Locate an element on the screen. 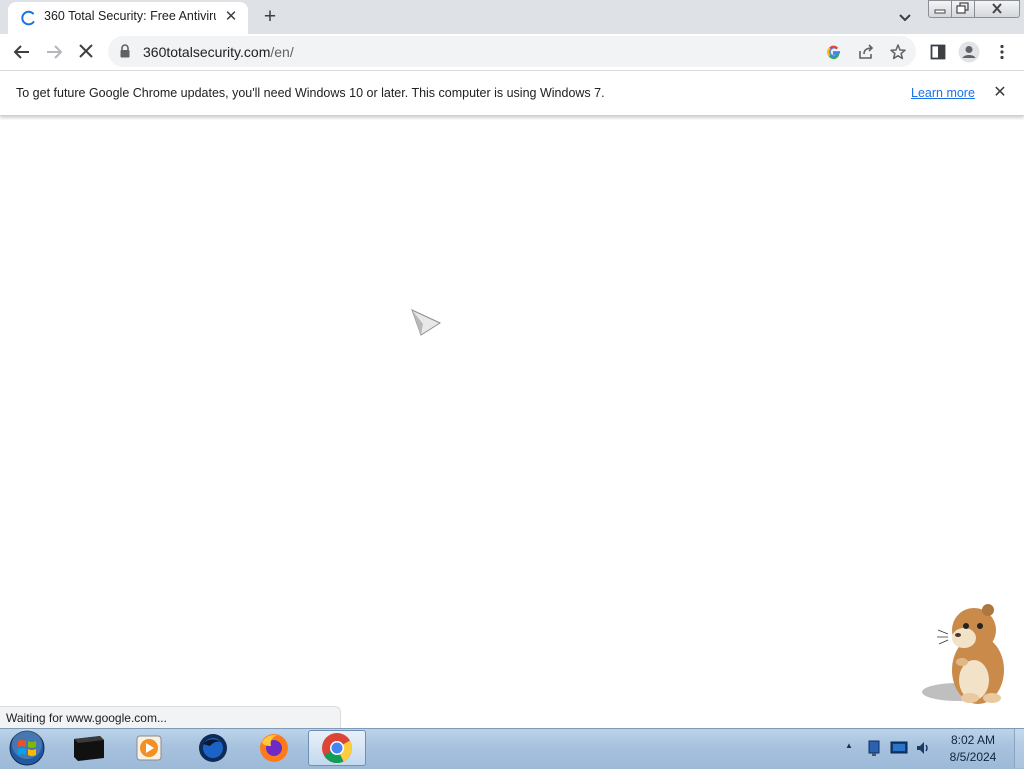  lock-icon is located at coordinates (125, 51).